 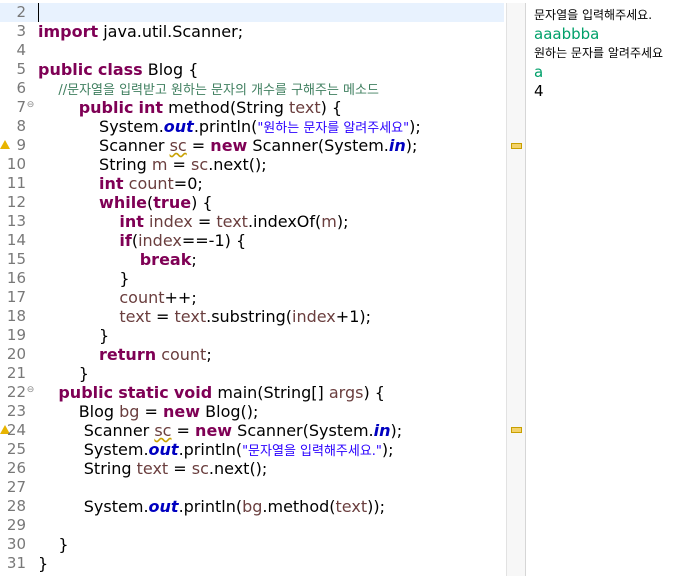 What do you see at coordinates (16, 563) in the screenshot?
I see `line-number: 31` at bounding box center [16, 563].